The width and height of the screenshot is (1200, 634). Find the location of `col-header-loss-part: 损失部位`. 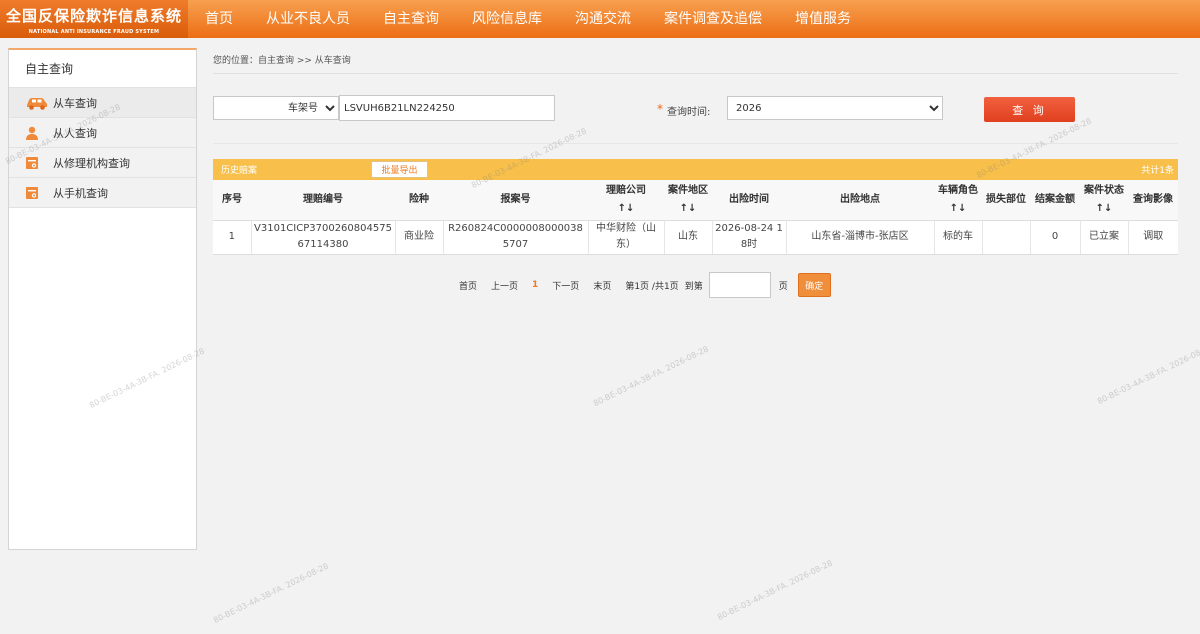

col-header-loss-part: 损失部位 is located at coordinates (1006, 200).